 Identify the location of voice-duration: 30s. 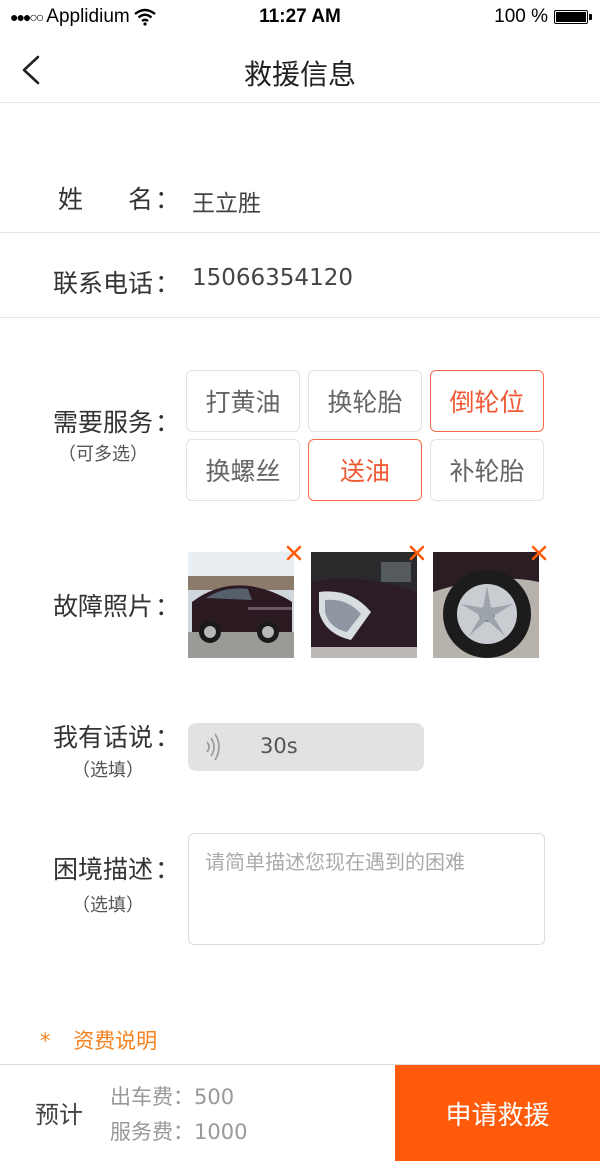
(279, 746).